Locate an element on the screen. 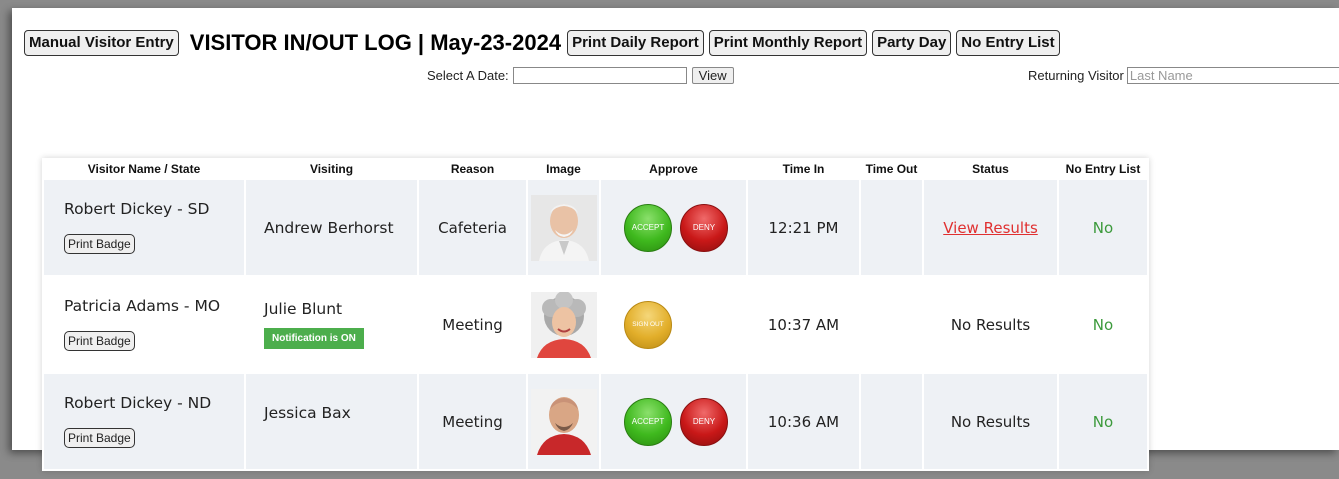  date-input is located at coordinates (599, 75).